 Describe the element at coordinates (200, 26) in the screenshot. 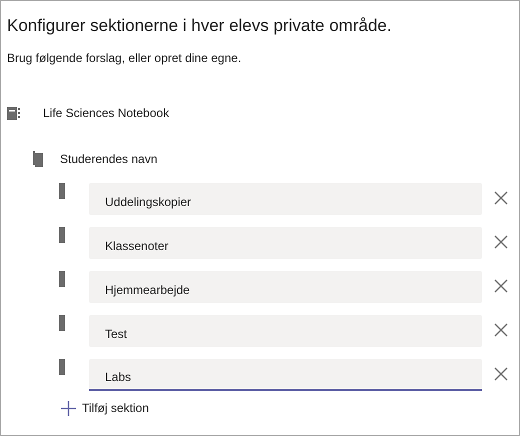

I see `dialog-title: Konfigurer sektionerne i hver elevs private område.` at that location.